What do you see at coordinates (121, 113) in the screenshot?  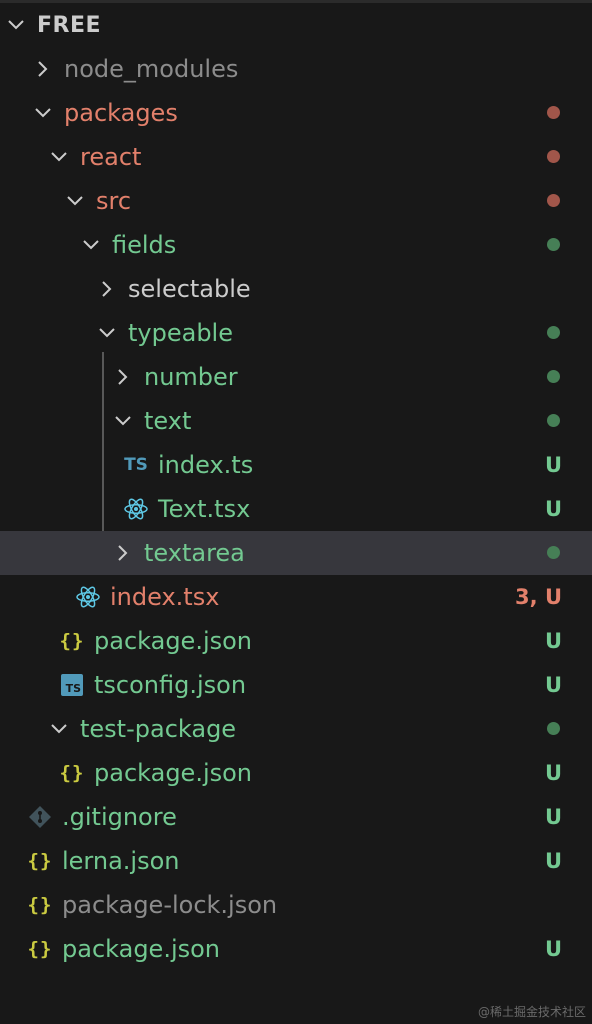 I see `tree-item-label: packages` at bounding box center [121, 113].